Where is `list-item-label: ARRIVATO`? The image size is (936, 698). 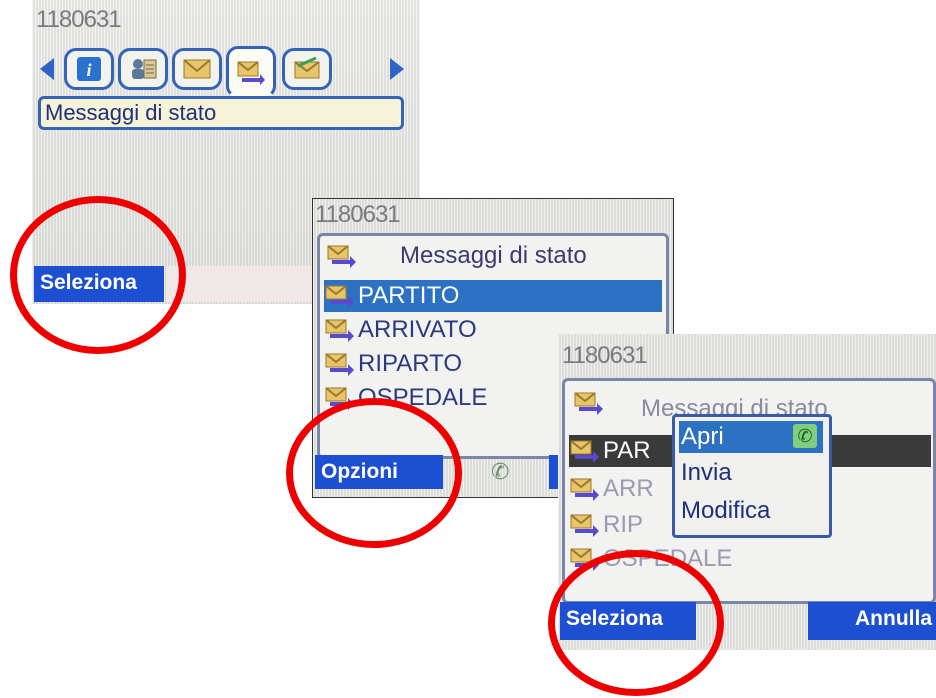
list-item-label: ARRIVATO is located at coordinates (417, 329).